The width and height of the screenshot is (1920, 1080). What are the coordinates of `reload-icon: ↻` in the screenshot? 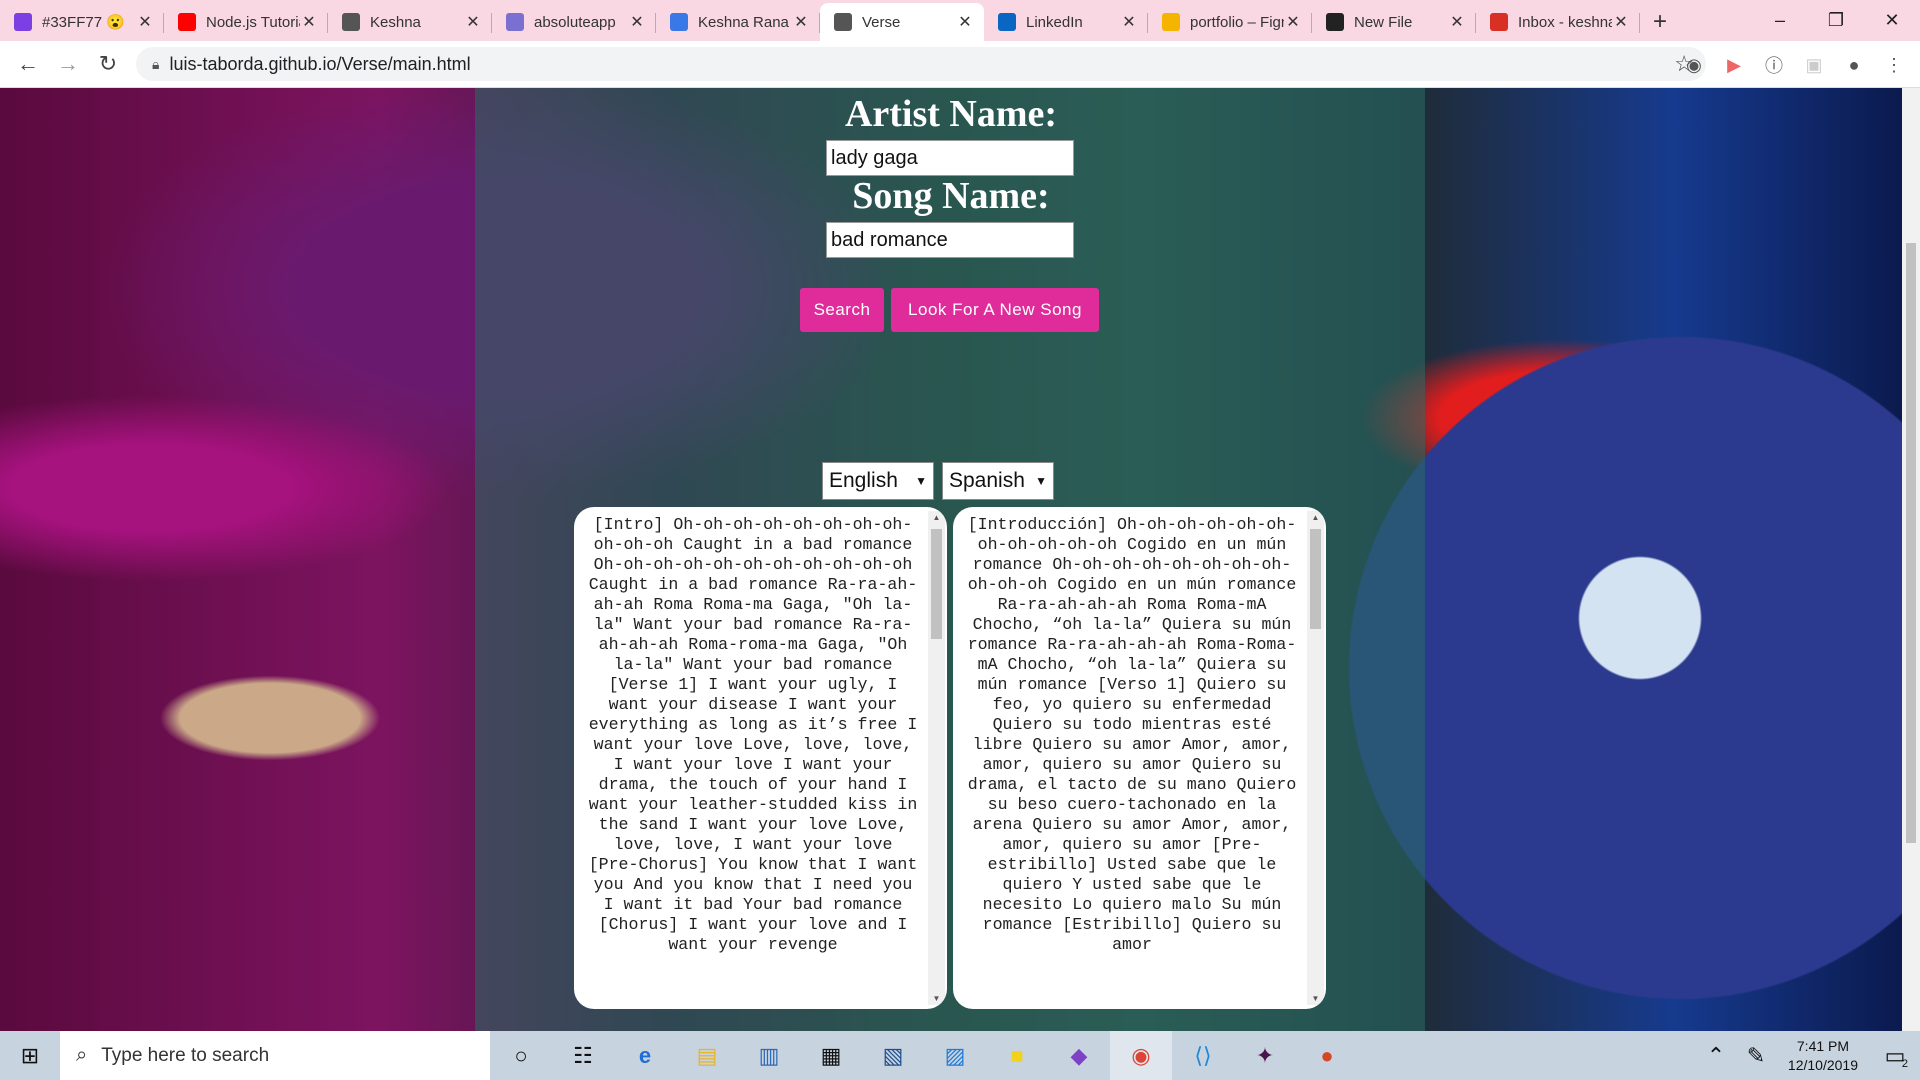 It's located at (108, 64).